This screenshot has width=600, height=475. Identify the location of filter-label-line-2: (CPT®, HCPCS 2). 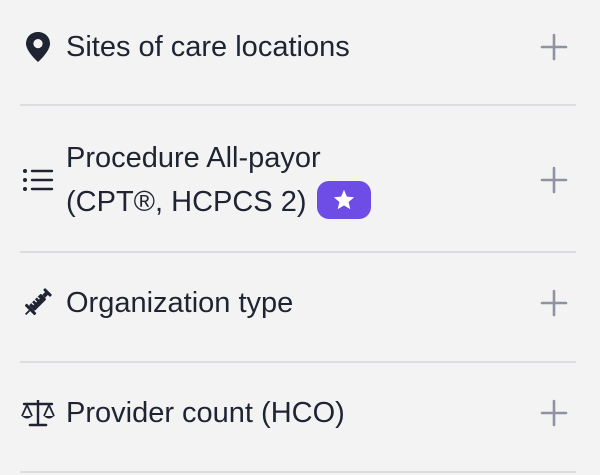
(186, 202).